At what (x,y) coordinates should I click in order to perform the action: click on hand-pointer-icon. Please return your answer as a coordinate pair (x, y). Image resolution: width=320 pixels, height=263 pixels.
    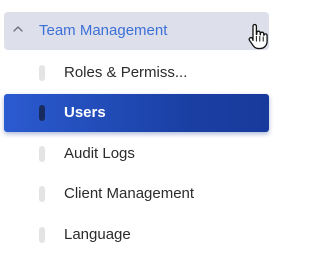
    Looking at the image, I should click on (258, 36).